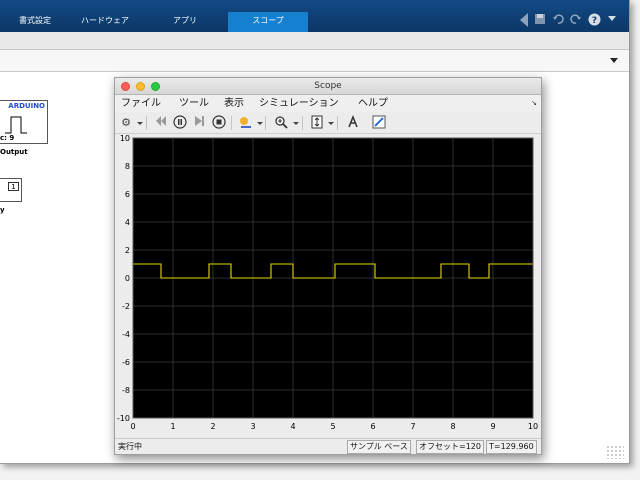  Describe the element at coordinates (26, 106) in the screenshot. I see `arduino-logo: ARDUINO` at that location.